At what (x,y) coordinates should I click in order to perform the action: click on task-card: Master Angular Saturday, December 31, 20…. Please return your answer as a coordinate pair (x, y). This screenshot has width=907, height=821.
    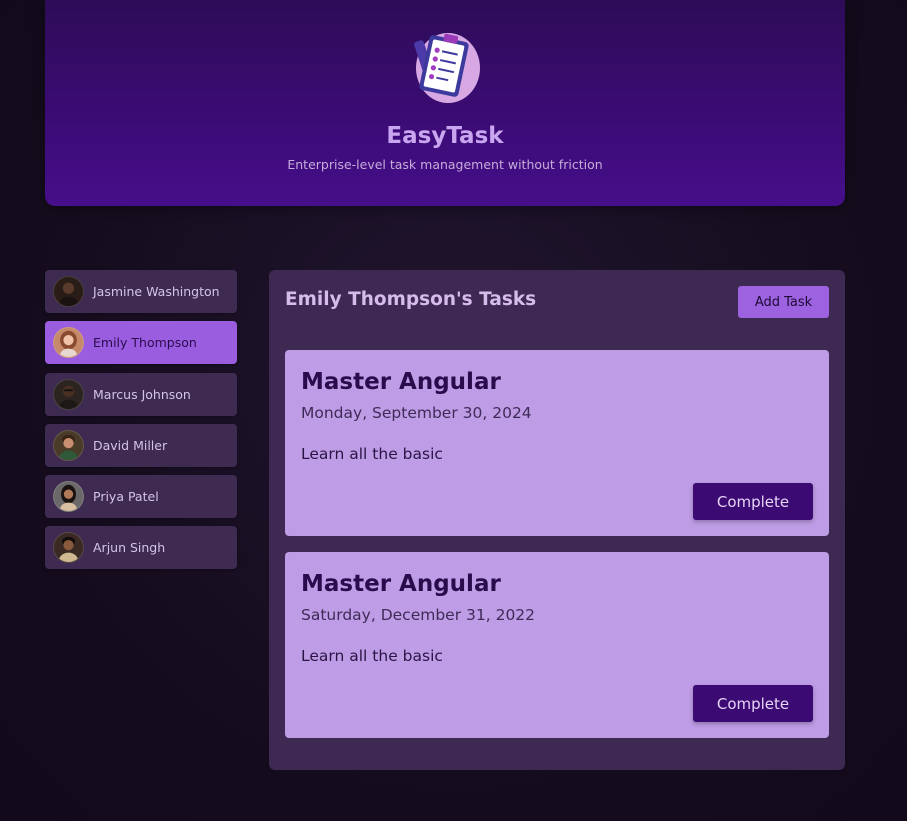
    Looking at the image, I should click on (557, 645).